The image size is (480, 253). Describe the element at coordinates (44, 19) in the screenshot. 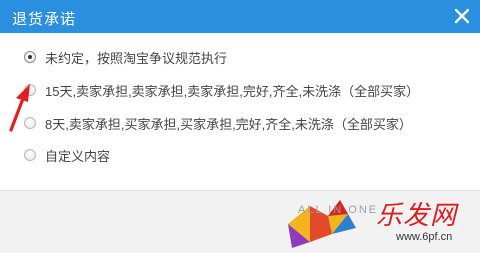

I see `dialog-title: 退货承诺` at that location.